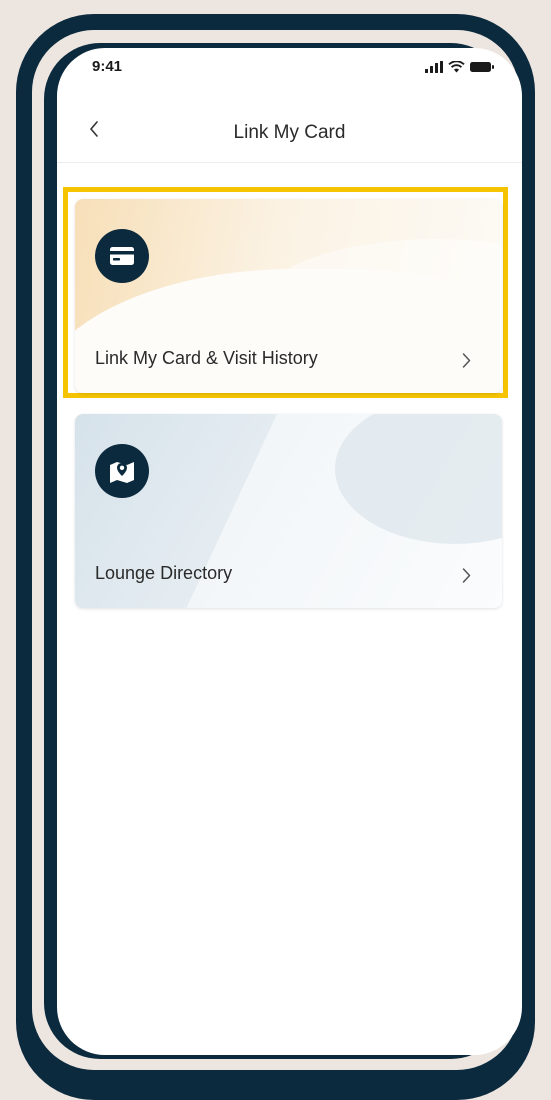 This screenshot has width=551, height=1100. Describe the element at coordinates (482, 69) in the screenshot. I see `battery-icon` at that location.